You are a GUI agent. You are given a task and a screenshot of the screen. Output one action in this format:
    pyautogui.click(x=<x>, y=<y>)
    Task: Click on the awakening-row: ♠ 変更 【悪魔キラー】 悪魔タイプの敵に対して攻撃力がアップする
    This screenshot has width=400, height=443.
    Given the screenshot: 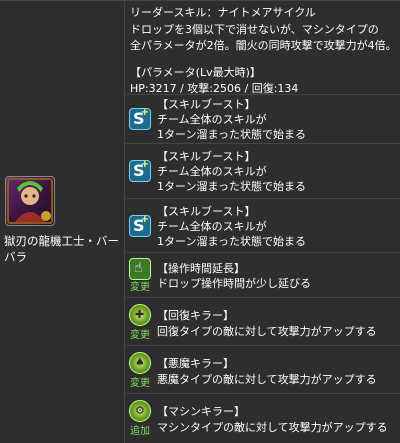 What is the action you would take?
    pyautogui.click(x=262, y=370)
    